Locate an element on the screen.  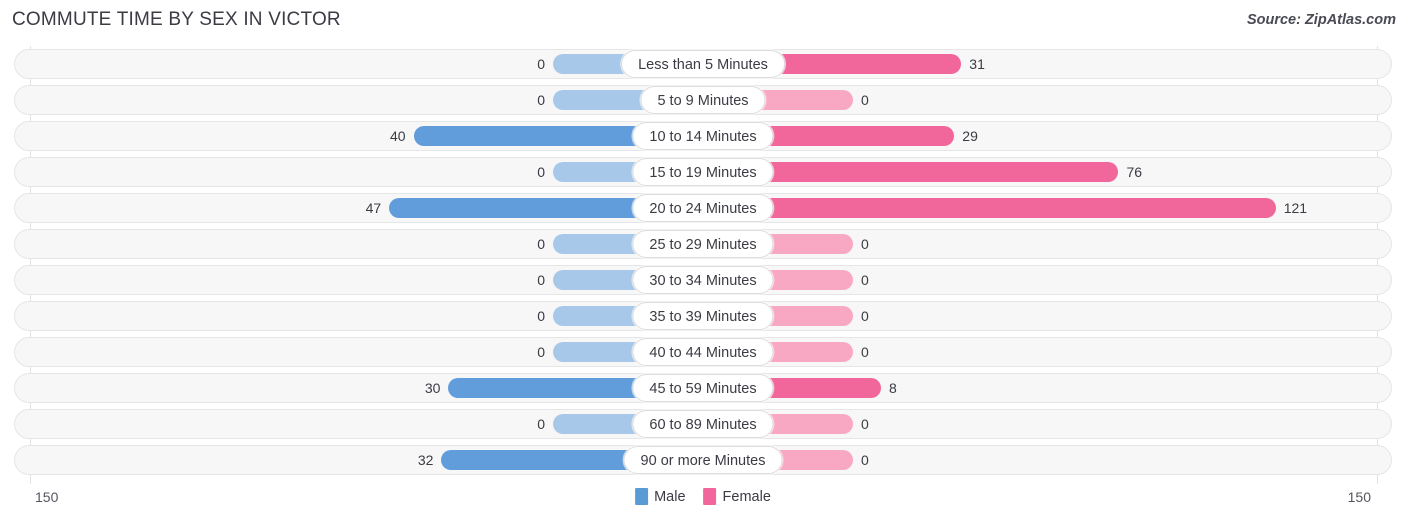
bar-female is located at coordinates (989, 208).